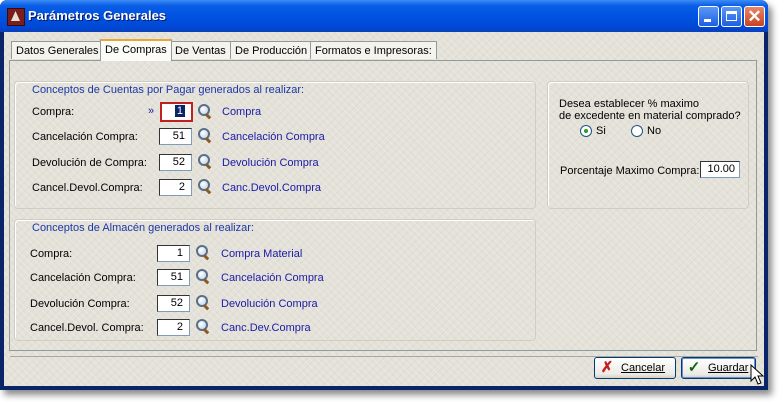 This screenshot has width=784, height=403. I want to click on cuentas-cancelacion-field: 51, so click(175, 136).